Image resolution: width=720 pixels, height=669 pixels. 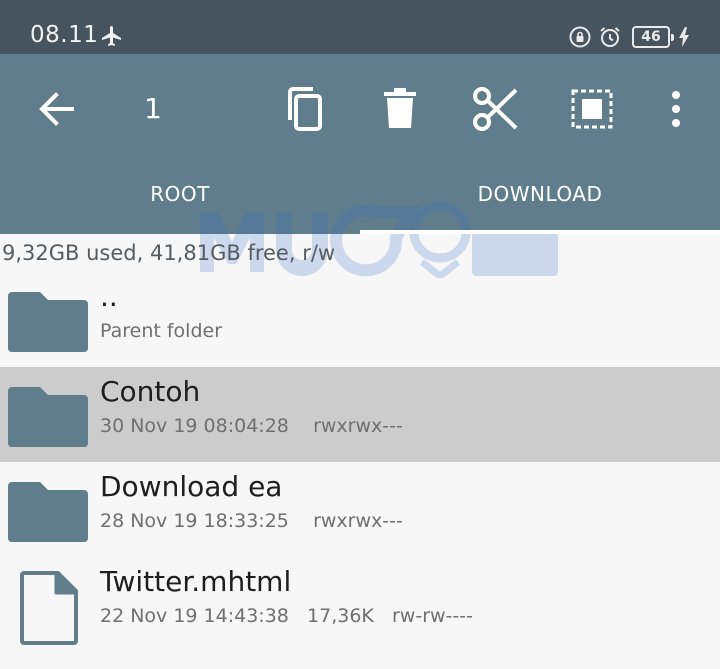 I want to click on file-name: Download ea, so click(x=191, y=486).